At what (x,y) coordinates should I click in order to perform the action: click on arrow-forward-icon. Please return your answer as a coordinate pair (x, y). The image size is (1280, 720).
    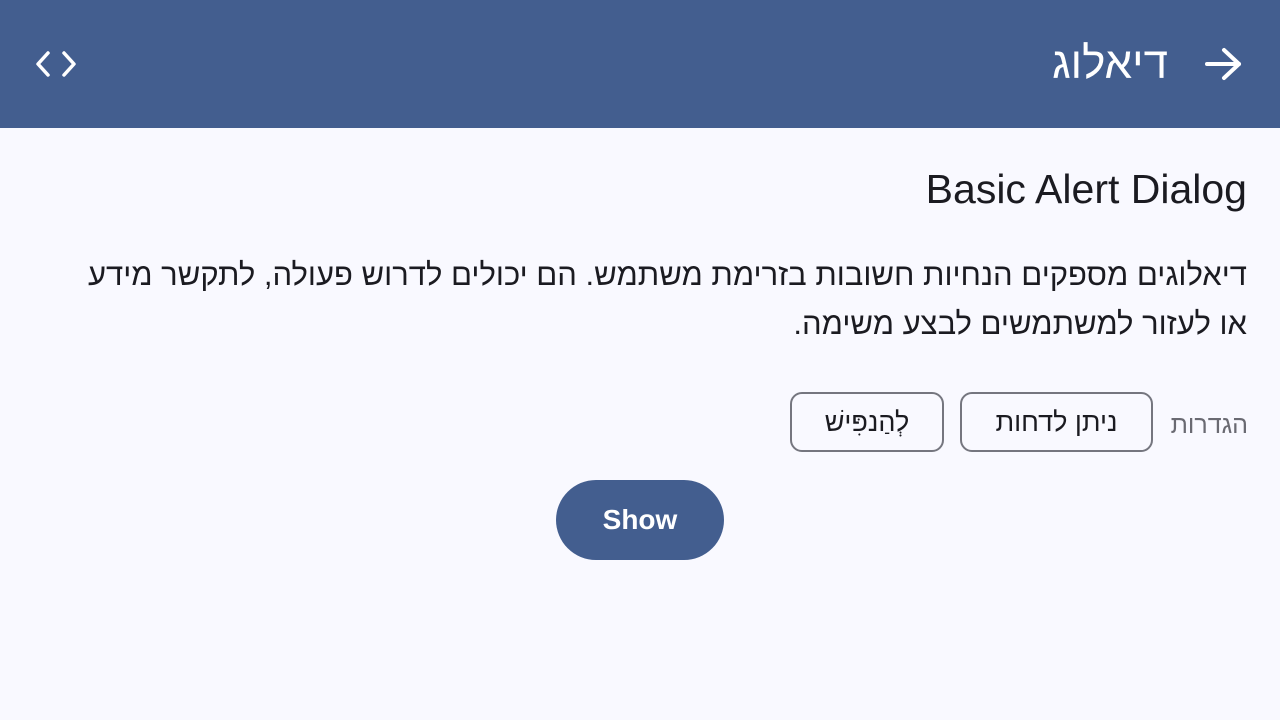
    Looking at the image, I should click on (1223, 64).